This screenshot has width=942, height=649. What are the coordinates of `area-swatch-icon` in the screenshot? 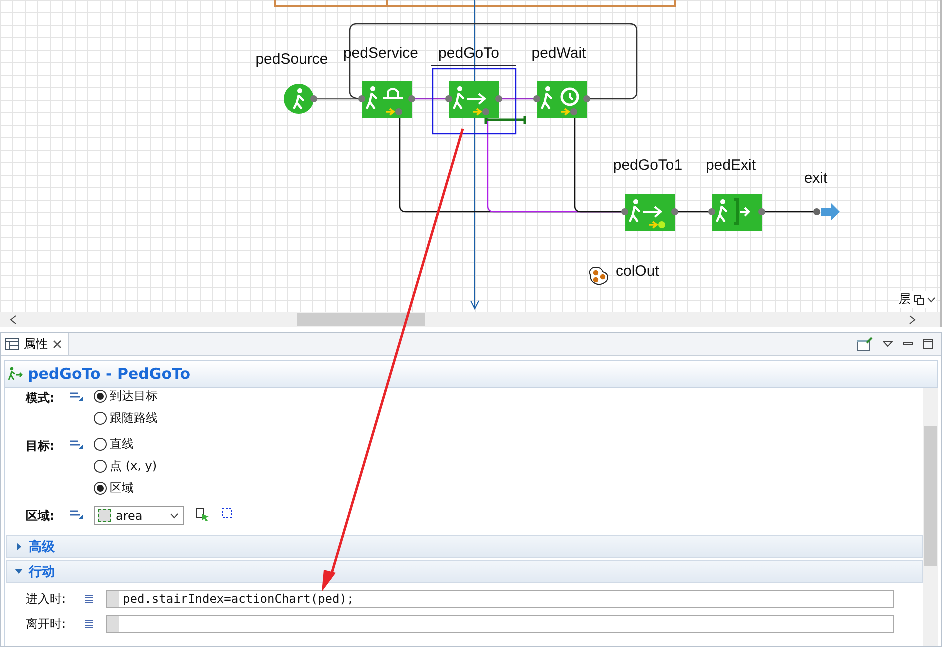 It's located at (104, 515).